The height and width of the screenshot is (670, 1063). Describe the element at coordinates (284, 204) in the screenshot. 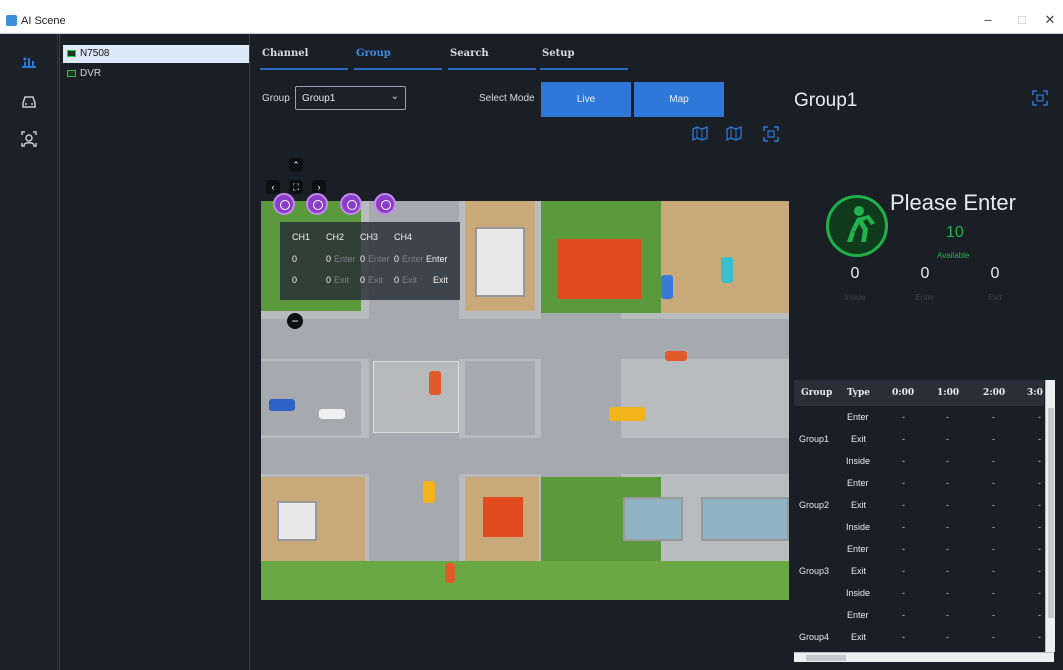

I see `camera-pin-ch1` at that location.